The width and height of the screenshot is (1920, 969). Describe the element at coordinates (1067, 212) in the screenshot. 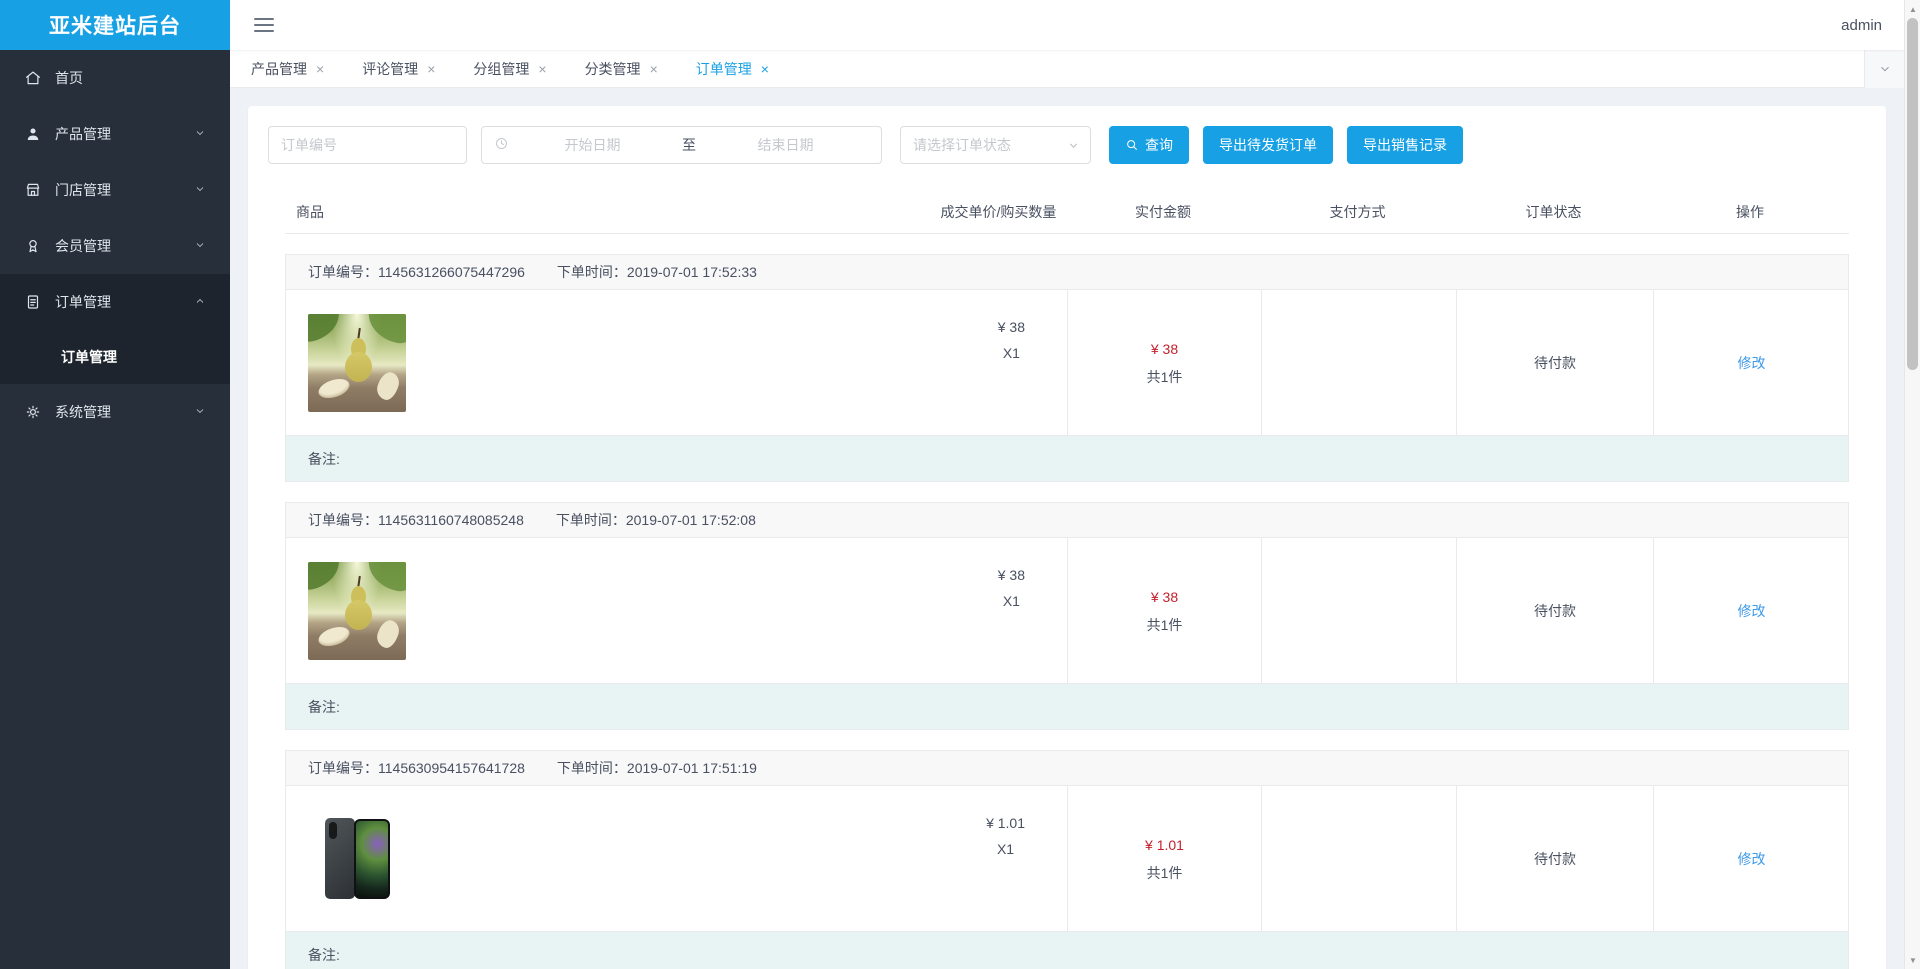

I see `table-header-row: 商品 成交单价/购买数量 实付金额 支付方式 订单状态 操作` at that location.